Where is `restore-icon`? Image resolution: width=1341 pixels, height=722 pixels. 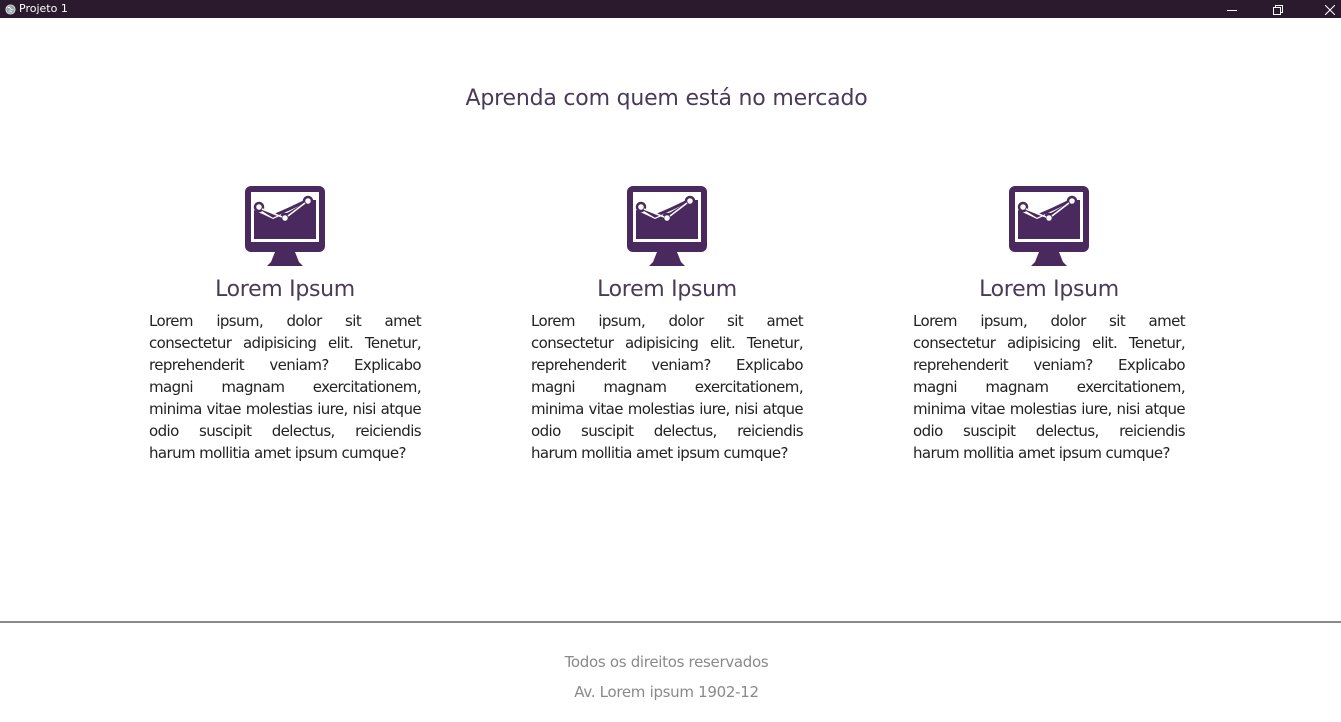
restore-icon is located at coordinates (1278, 9).